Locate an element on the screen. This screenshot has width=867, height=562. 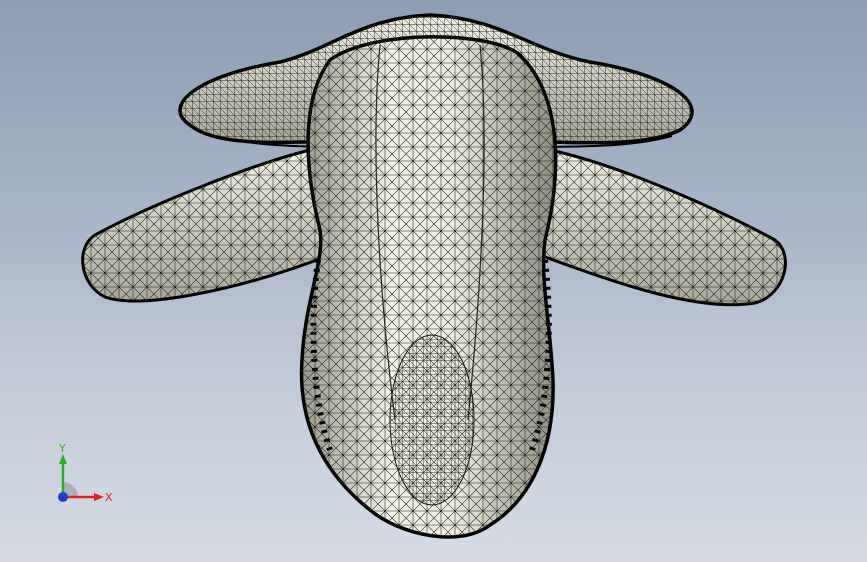
y-axis-label: Y is located at coordinates (62, 448).